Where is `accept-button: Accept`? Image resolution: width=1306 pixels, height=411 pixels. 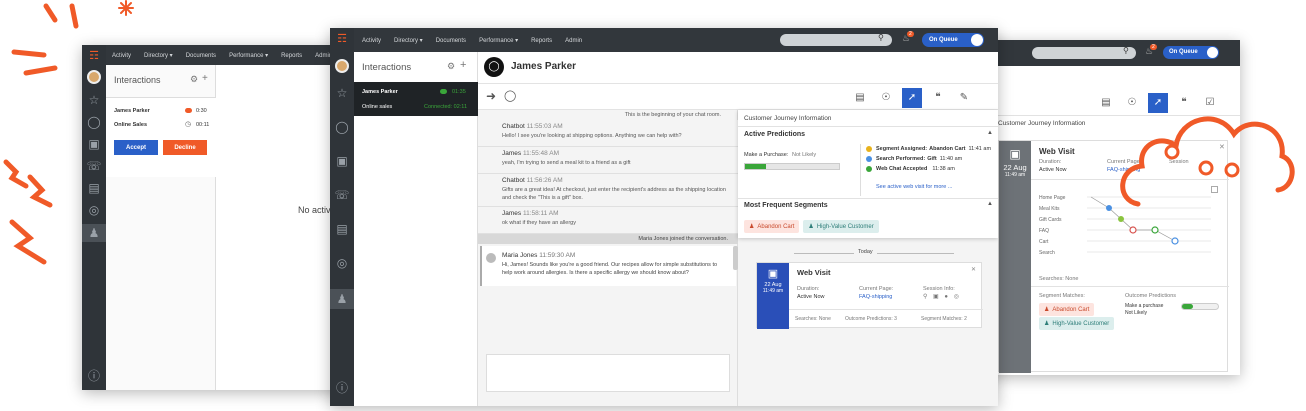
accept-button: Accept is located at coordinates (136, 147).